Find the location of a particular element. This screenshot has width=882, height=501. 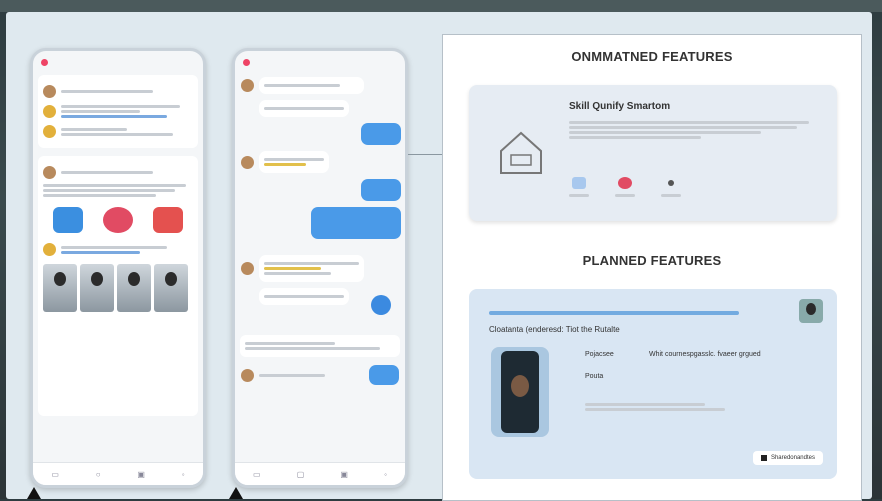

bottom-nav: ▭ ▢ ▣ ◦ is located at coordinates (320, 473).